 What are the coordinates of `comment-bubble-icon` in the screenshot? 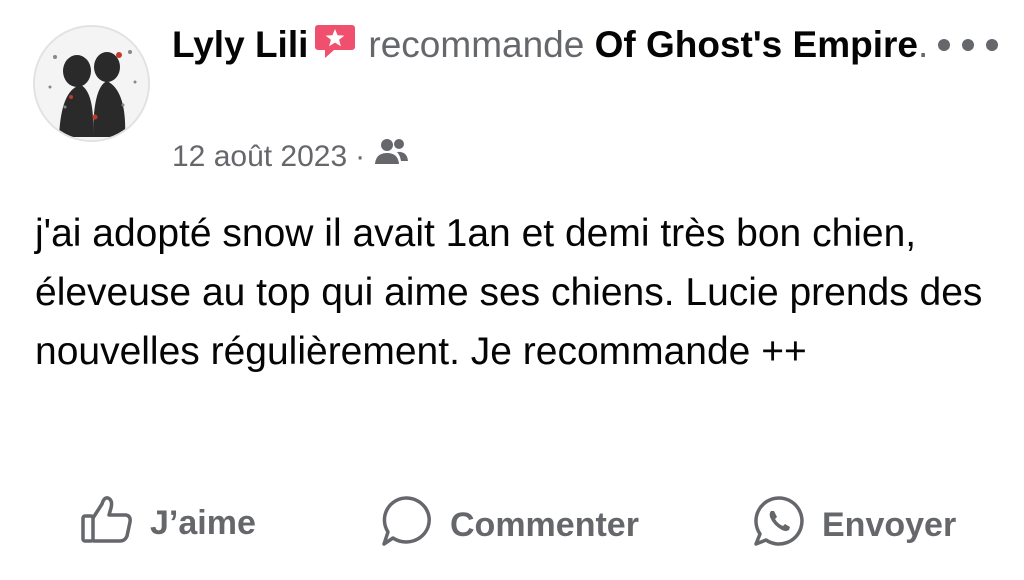 It's located at (407, 525).